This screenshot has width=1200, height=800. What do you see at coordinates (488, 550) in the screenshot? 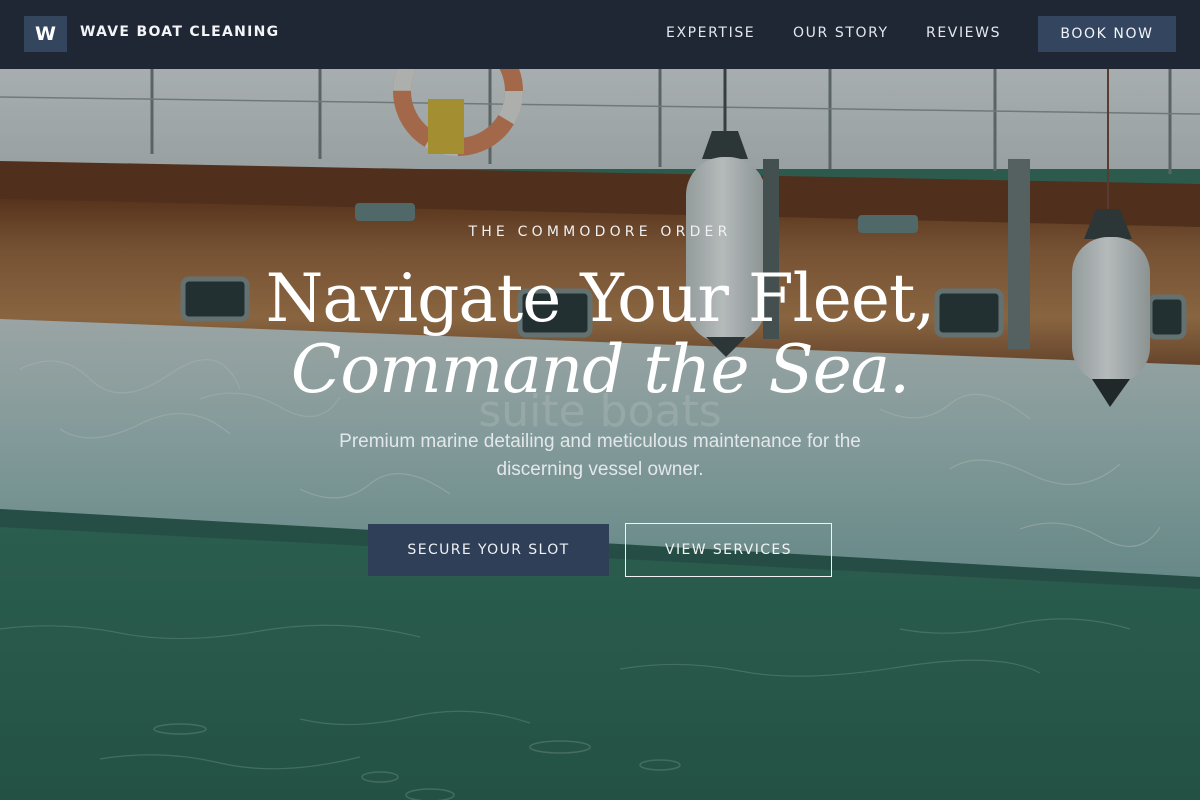
I see `secure-slot-button: SECURE YOUR SLOT` at bounding box center [488, 550].